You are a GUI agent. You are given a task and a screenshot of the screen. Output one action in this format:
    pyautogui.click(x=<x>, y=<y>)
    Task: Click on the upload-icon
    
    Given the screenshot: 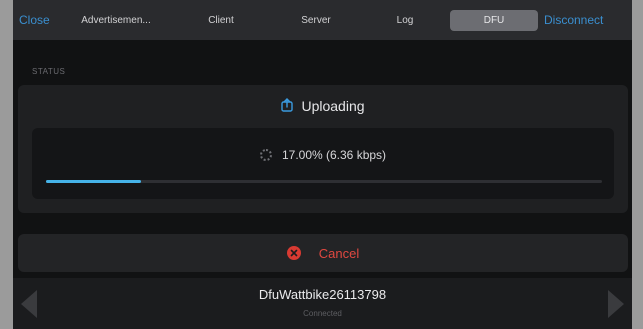 What is the action you would take?
    pyautogui.click(x=287, y=106)
    